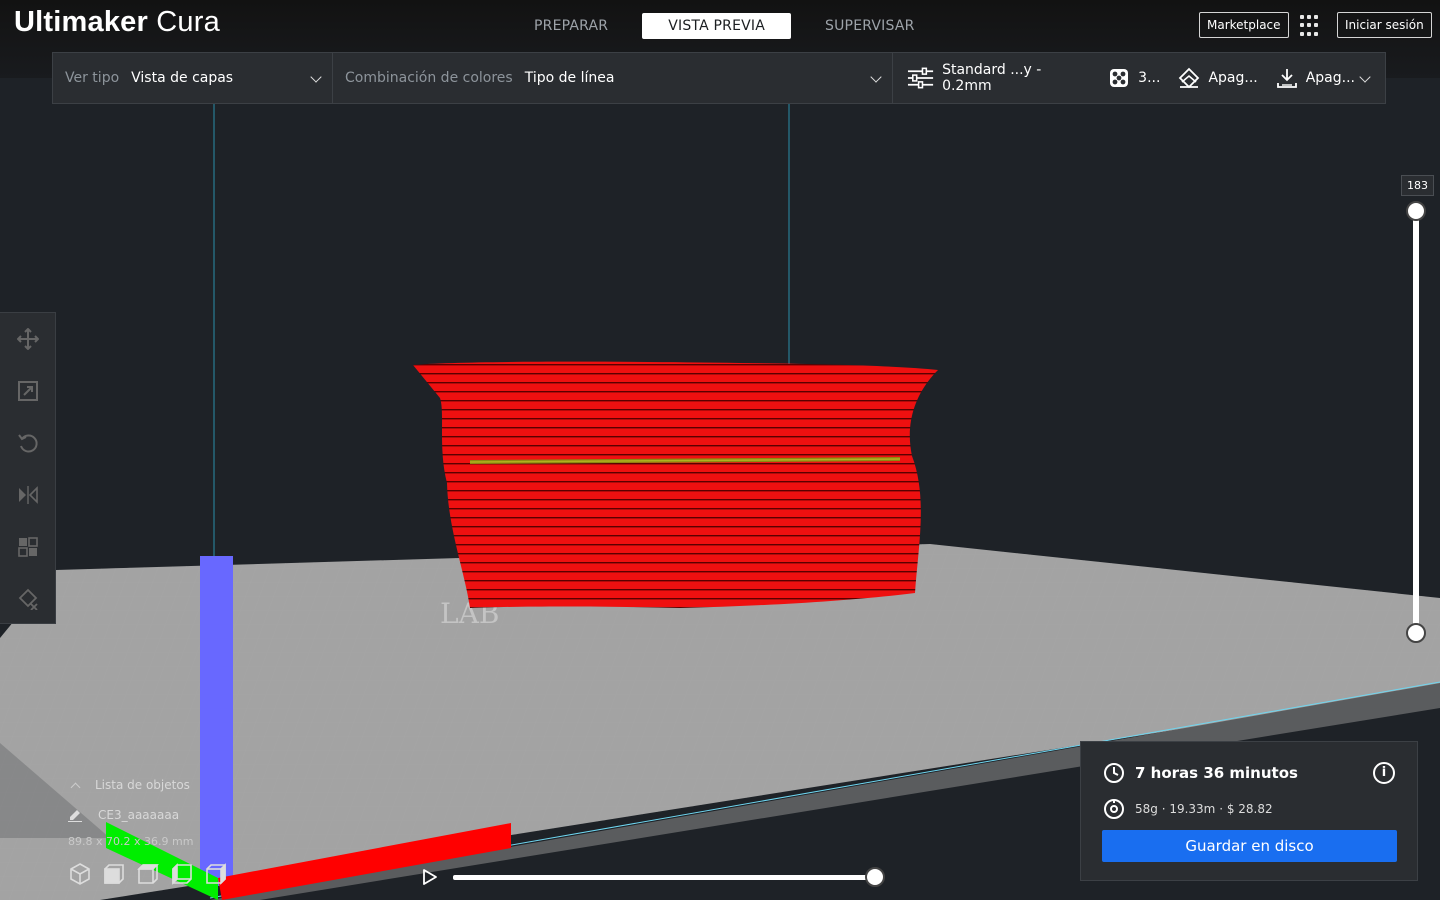  I want to click on front-view-icon, so click(114, 874).